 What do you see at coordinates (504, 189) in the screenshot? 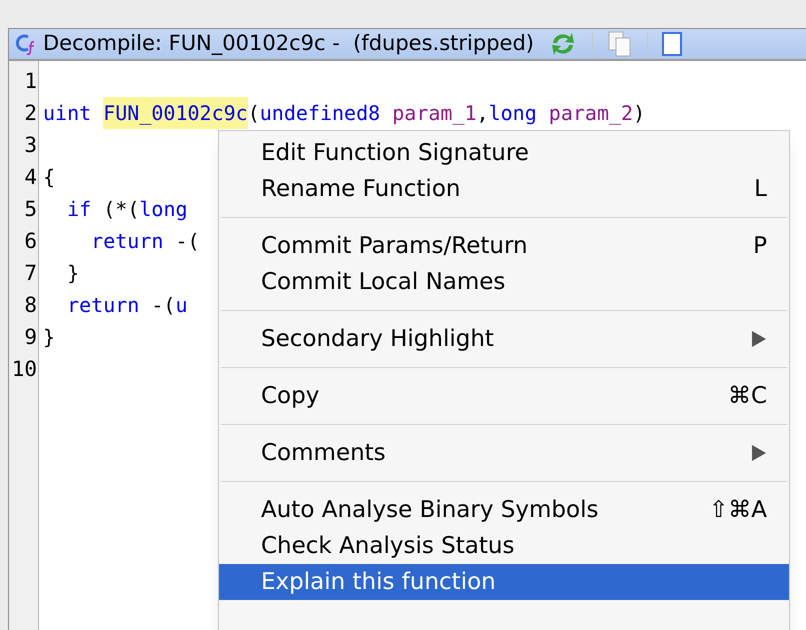
I see `menu-item: Rename Function L` at bounding box center [504, 189].